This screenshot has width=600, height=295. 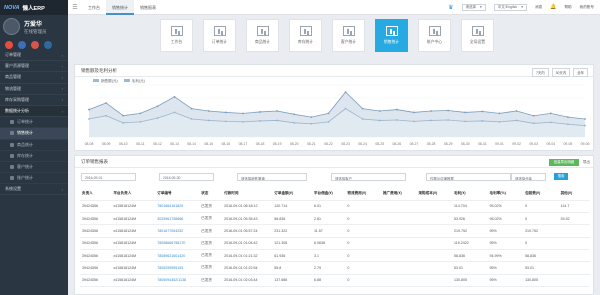 I want to click on quick-card-settings: 全局设置, so click(x=477, y=35).